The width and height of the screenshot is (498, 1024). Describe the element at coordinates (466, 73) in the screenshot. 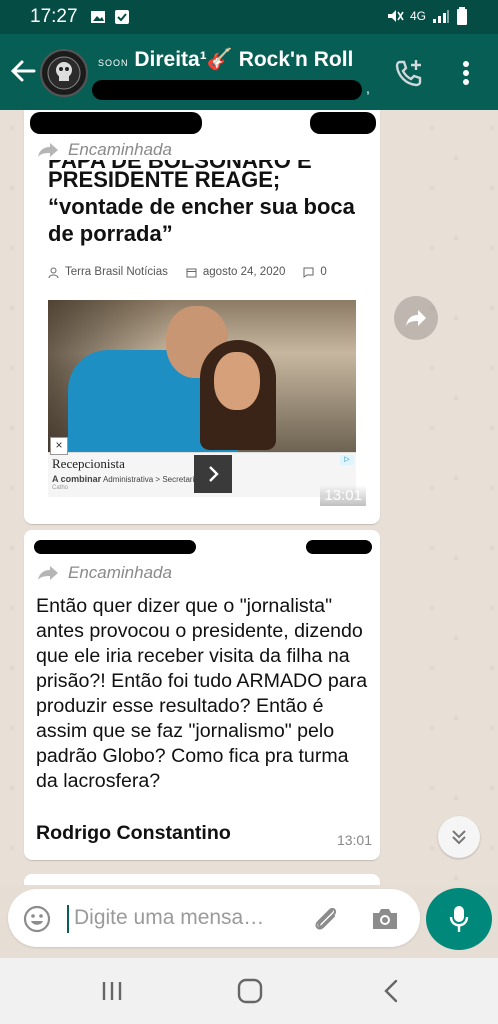

I see `more-vert-icon` at that location.